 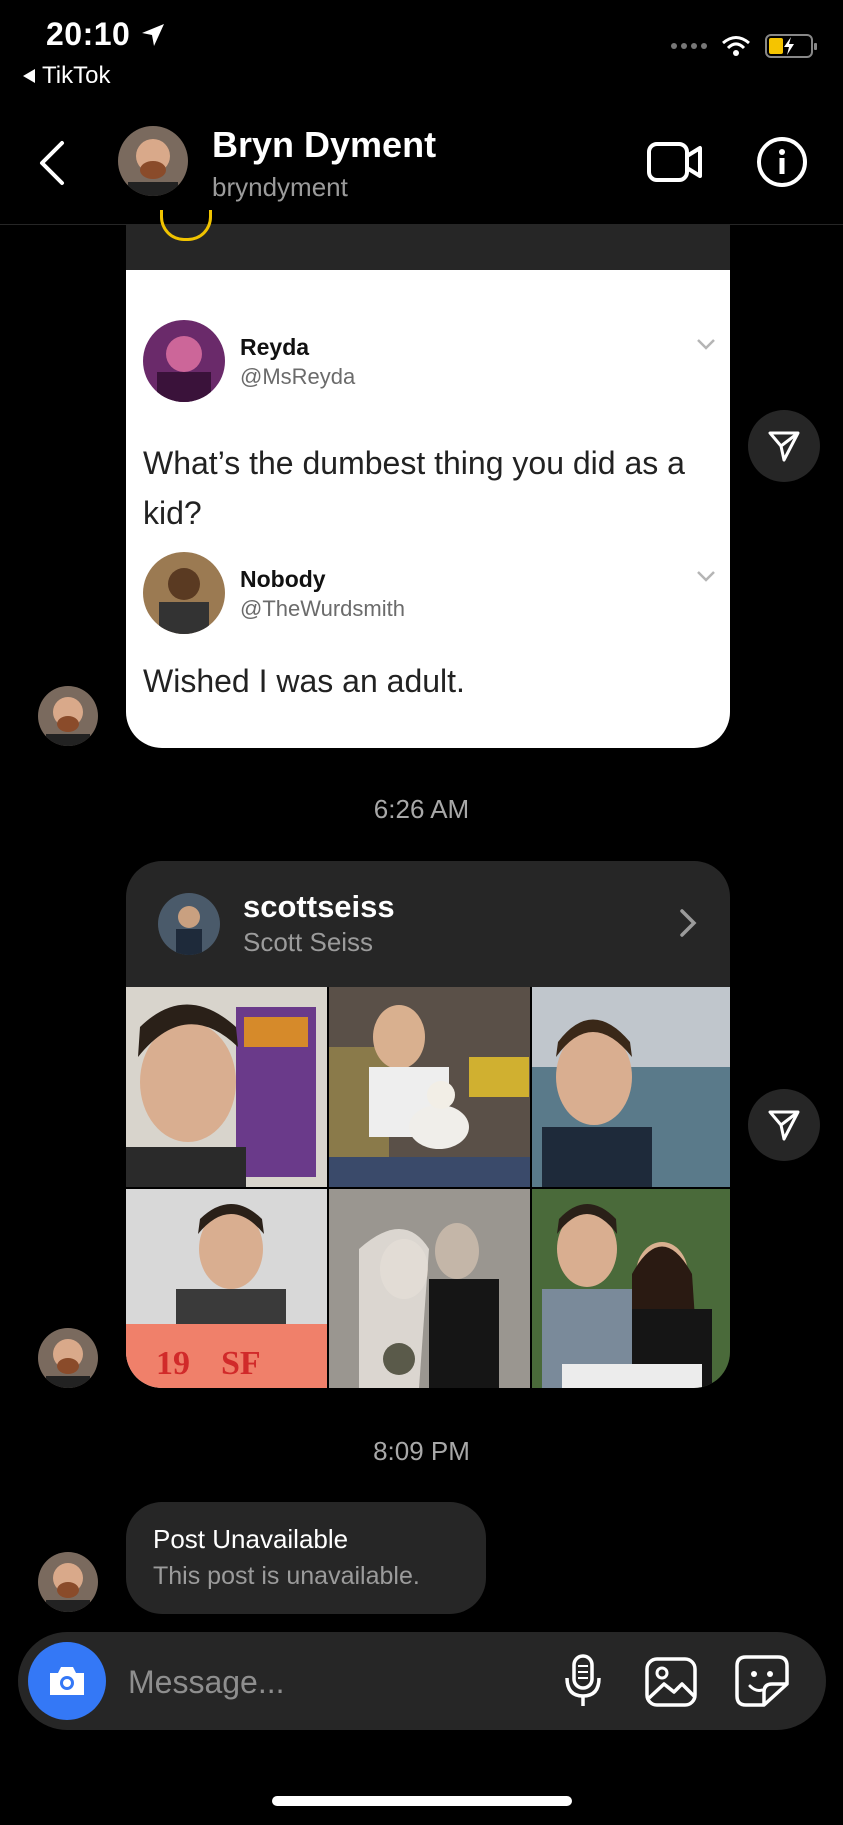 What do you see at coordinates (29, 76) in the screenshot?
I see `back-triangle-icon` at bounding box center [29, 76].